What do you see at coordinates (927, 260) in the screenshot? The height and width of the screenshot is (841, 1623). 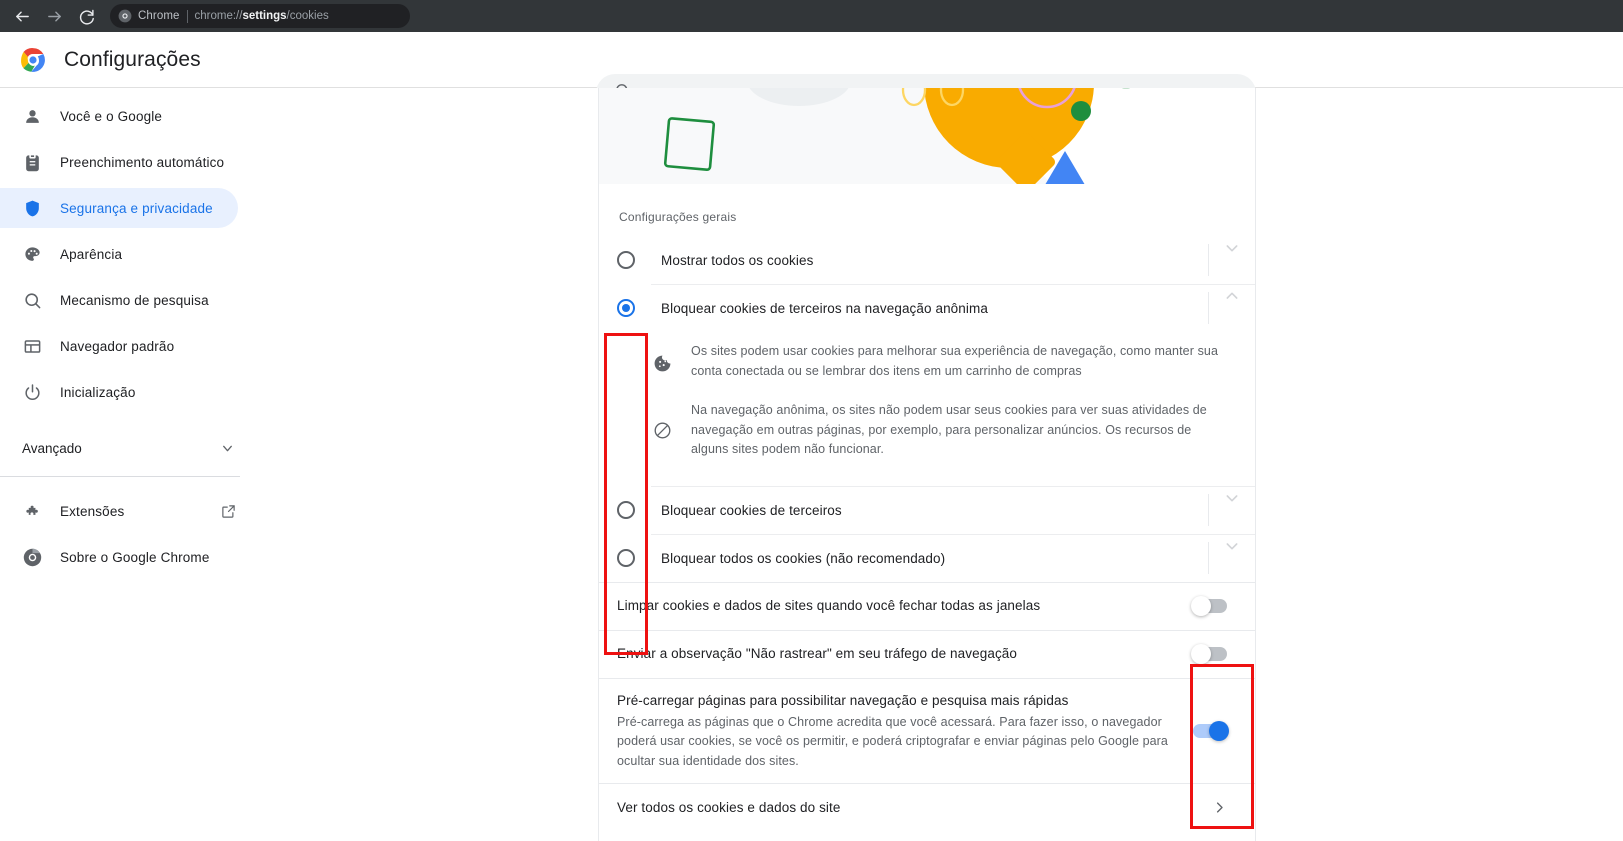 I see `radio-option-show-all-cookies: Mostrar todos os cookies` at bounding box center [927, 260].